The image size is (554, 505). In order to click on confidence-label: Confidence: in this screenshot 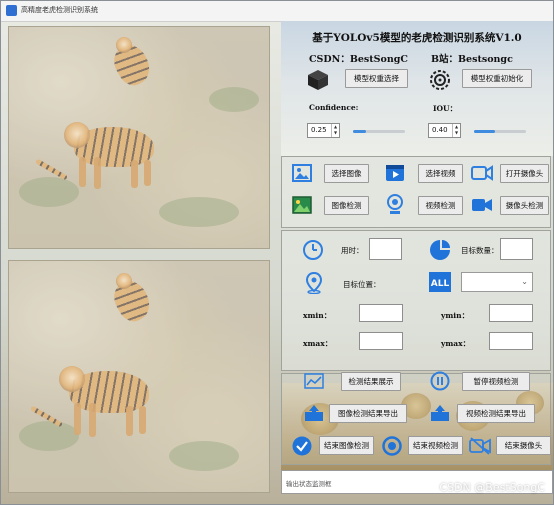, I will do `click(334, 107)`.